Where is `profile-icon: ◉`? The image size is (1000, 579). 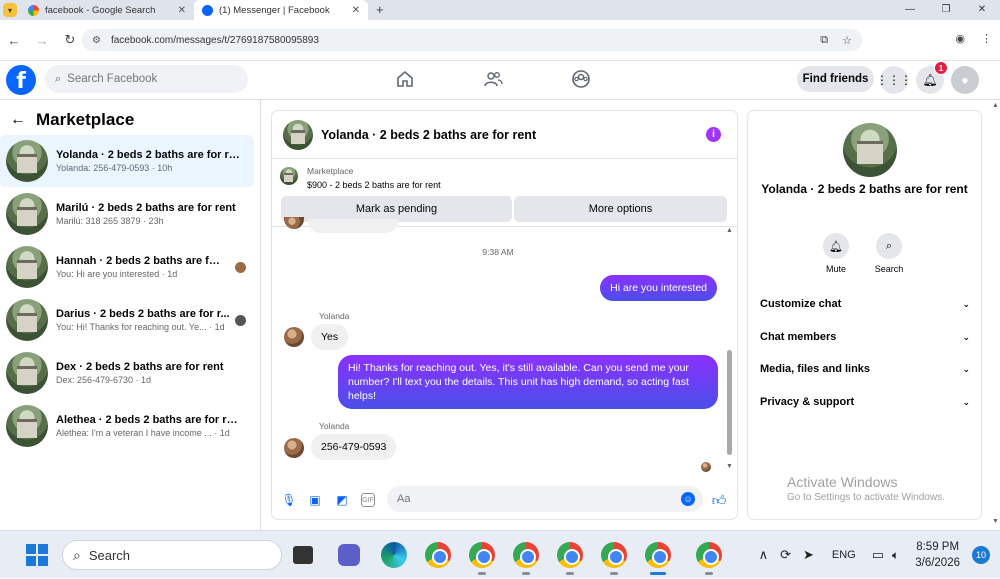 profile-icon: ◉ is located at coordinates (960, 38).